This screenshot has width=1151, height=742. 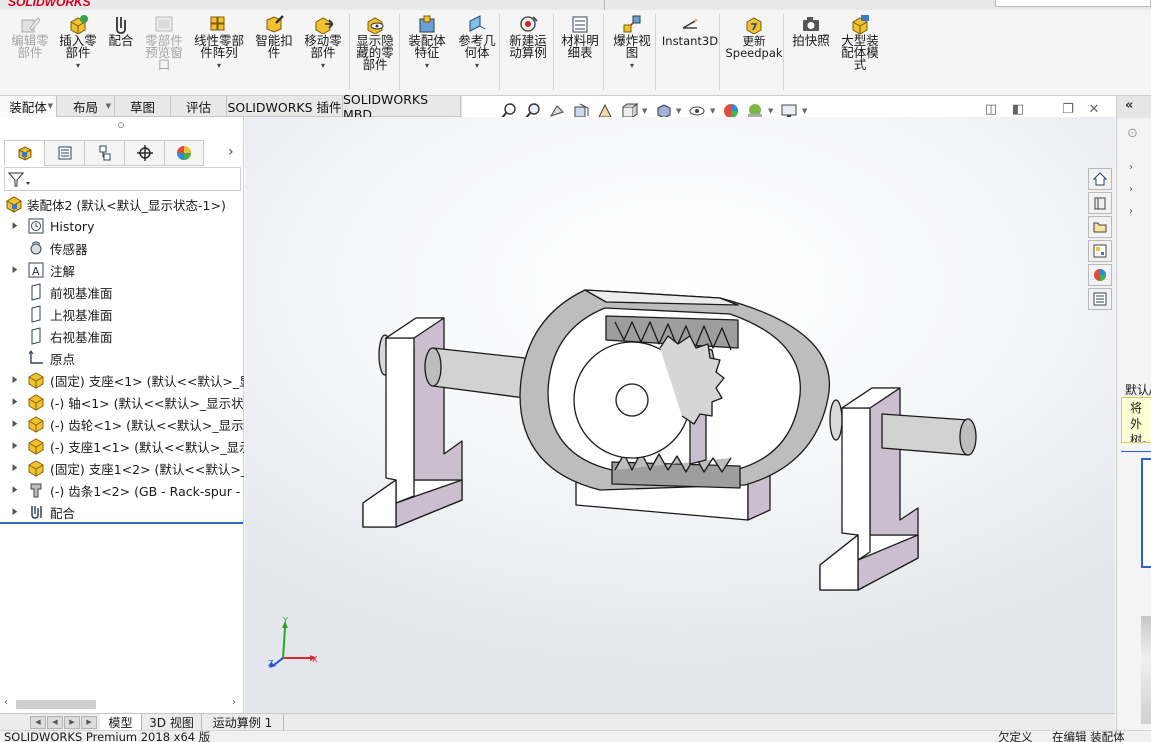 What do you see at coordinates (122, 204) in the screenshot?
I see `tree-root-assembly: 装配体2 (默认<默认_显示状态-1>)` at bounding box center [122, 204].